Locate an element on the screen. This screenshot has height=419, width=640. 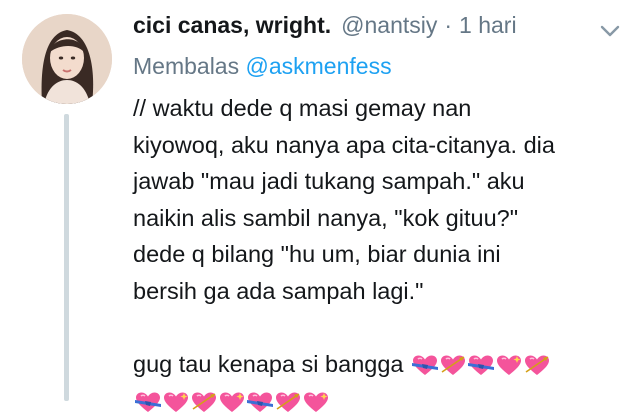
user-handle: @nantsiy is located at coordinates (389, 25).